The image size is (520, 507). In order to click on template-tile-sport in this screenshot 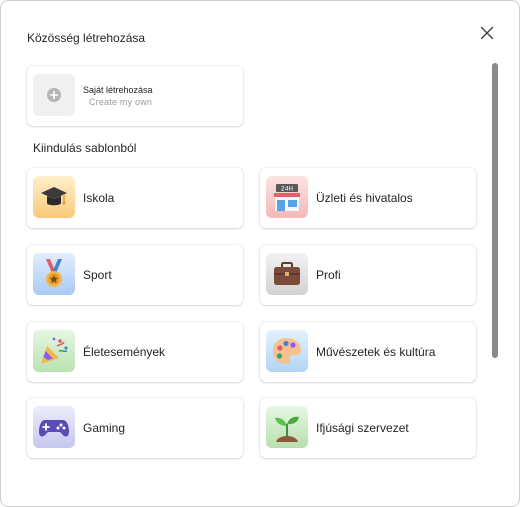, I will do `click(54, 274)`.